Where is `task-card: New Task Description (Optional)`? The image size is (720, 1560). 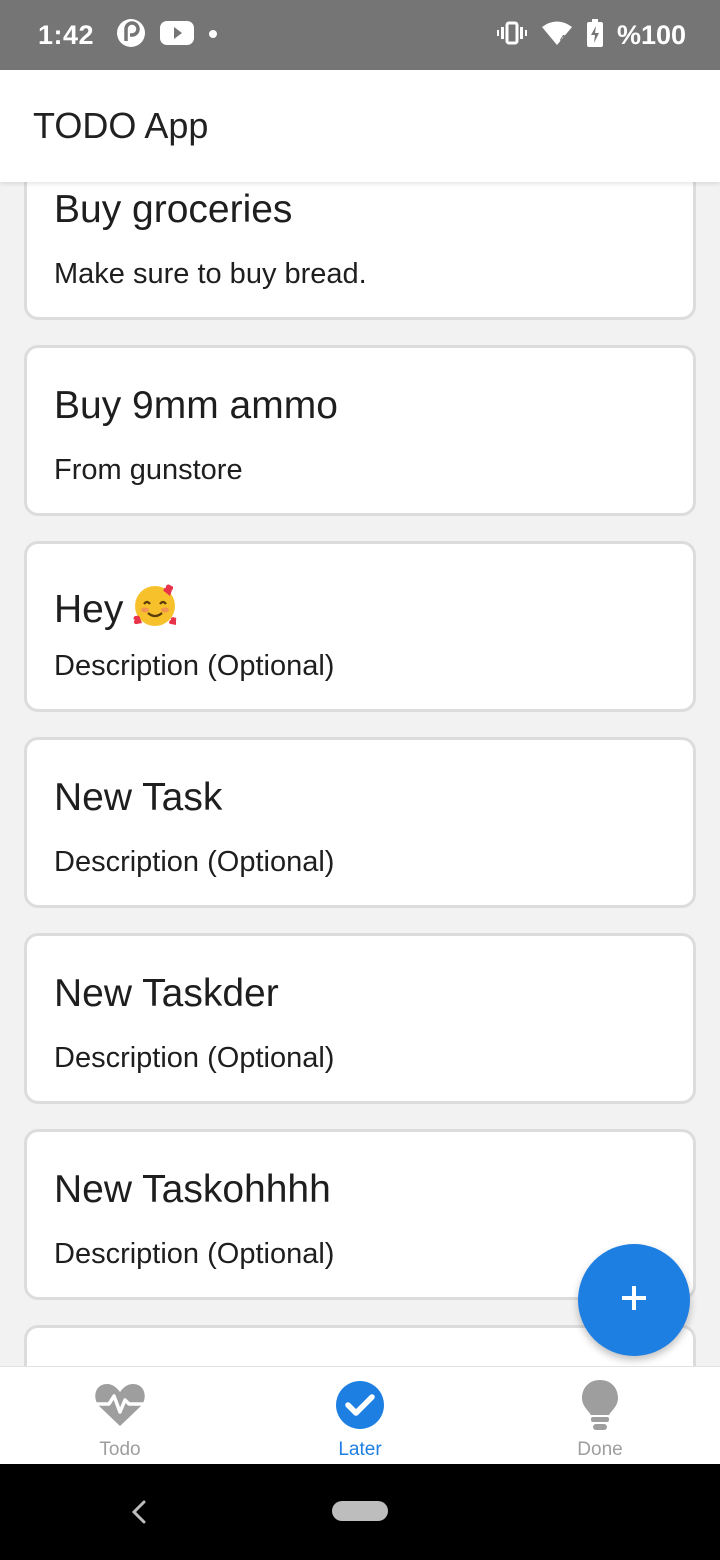 task-card: New Task Description (Optional) is located at coordinates (360, 822).